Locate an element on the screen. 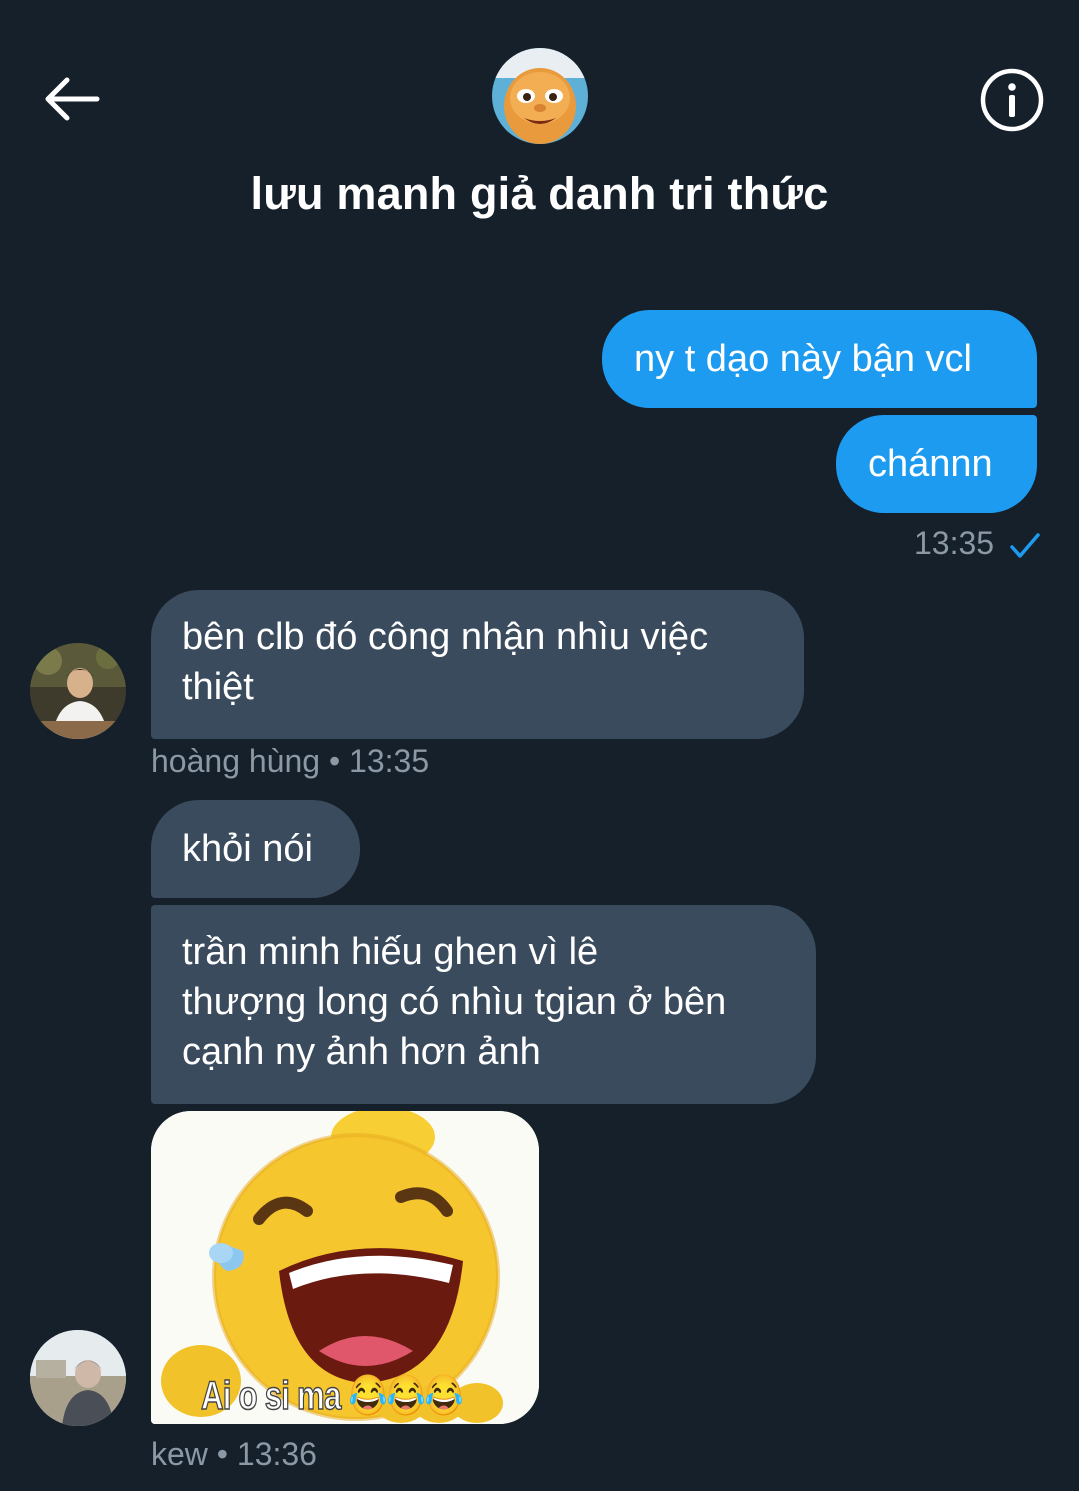 The height and width of the screenshot is (1491, 1079). info-icon is located at coordinates (1012, 100).